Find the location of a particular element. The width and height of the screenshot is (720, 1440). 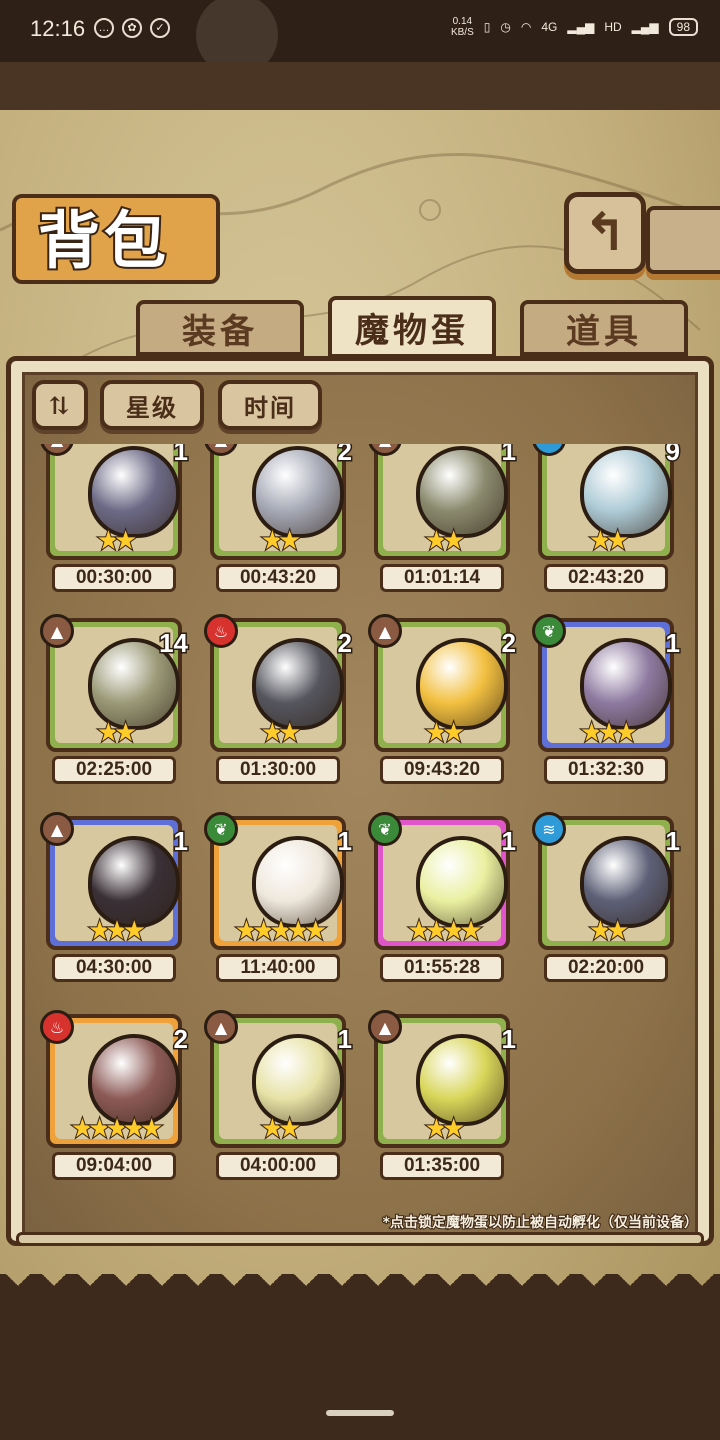

egg-card: 2 ▲ ★★ 09:43:20 is located at coordinates (438, 699).